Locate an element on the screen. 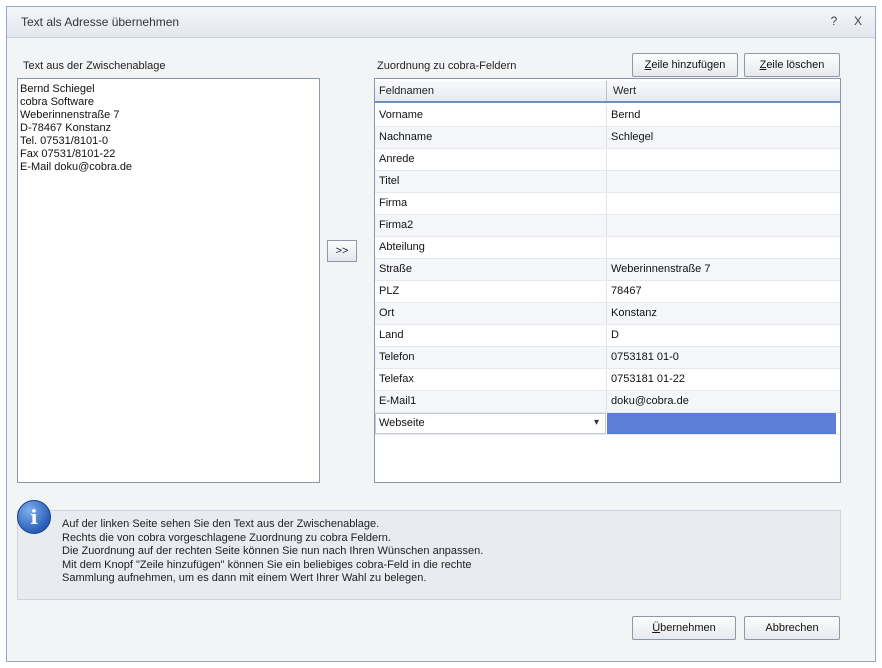 Image resolution: width=882 pixels, height=668 pixels. column-header-value: Wert is located at coordinates (624, 91).